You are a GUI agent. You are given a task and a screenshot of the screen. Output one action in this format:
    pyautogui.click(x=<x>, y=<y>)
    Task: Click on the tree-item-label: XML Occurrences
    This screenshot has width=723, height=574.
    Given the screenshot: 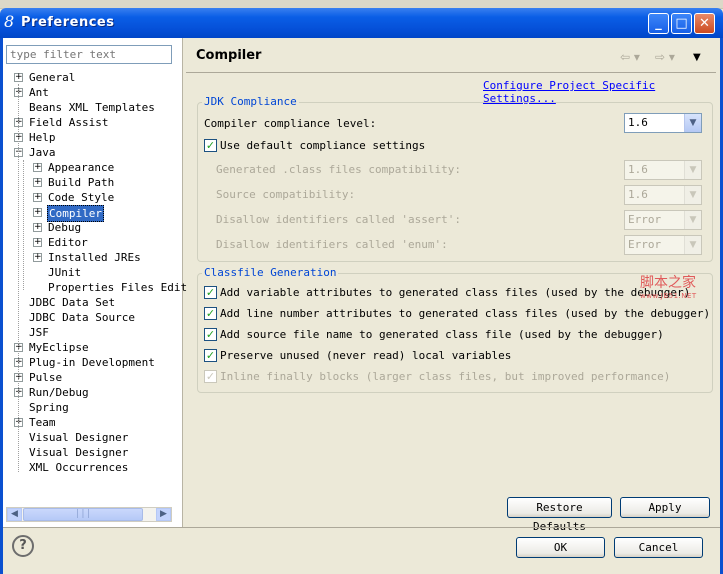 What is the action you would take?
    pyautogui.click(x=79, y=467)
    